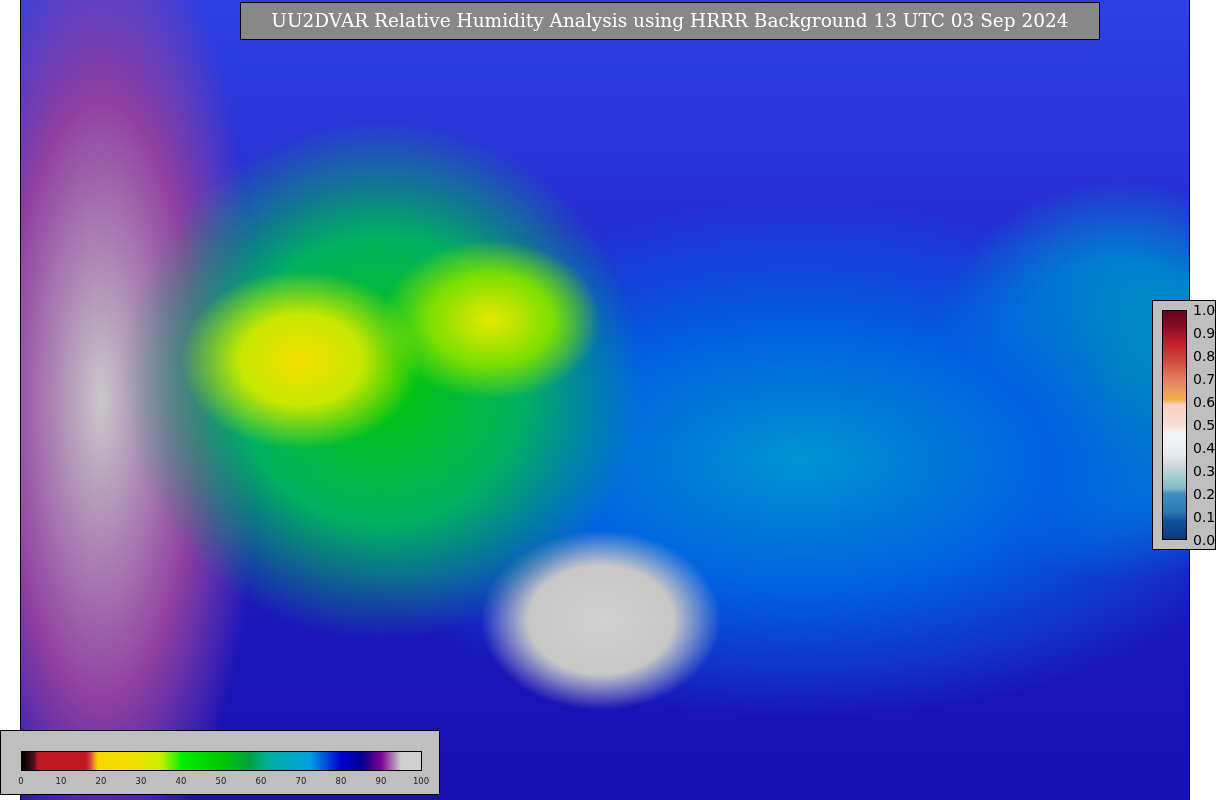  I want to click on tick-label: 50, so click(221, 781).